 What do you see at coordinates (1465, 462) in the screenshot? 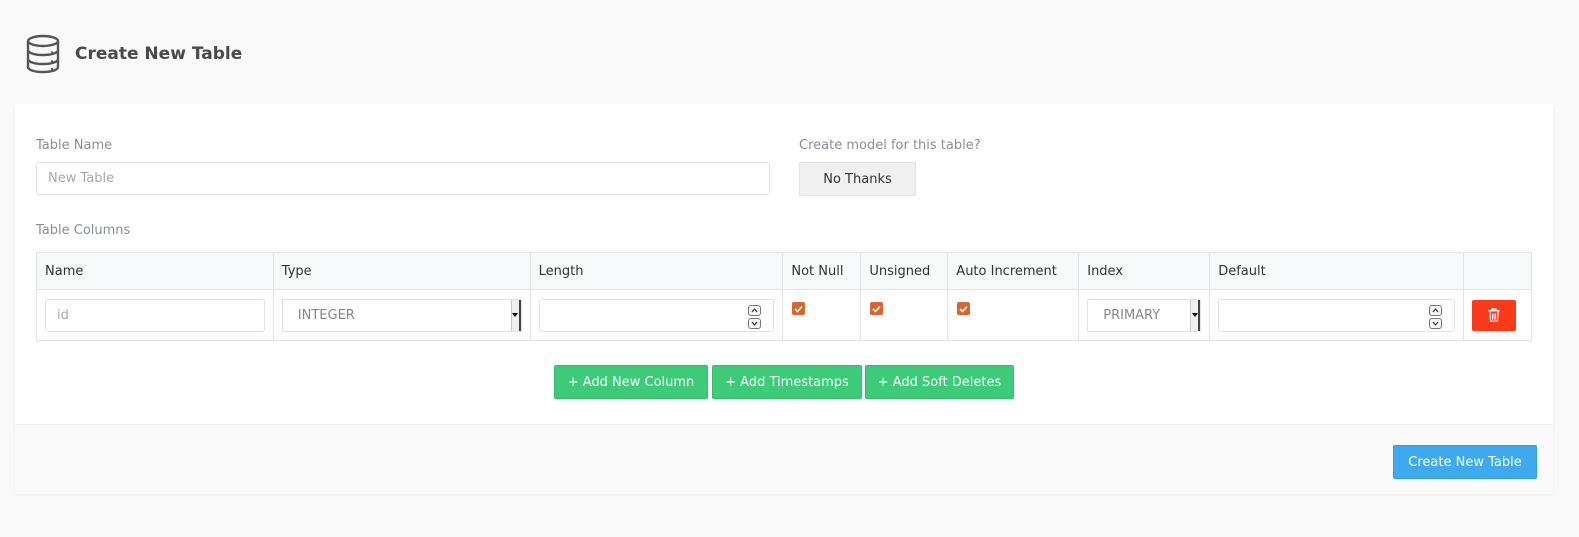
I see `create-new-table-button: Create New Table` at bounding box center [1465, 462].